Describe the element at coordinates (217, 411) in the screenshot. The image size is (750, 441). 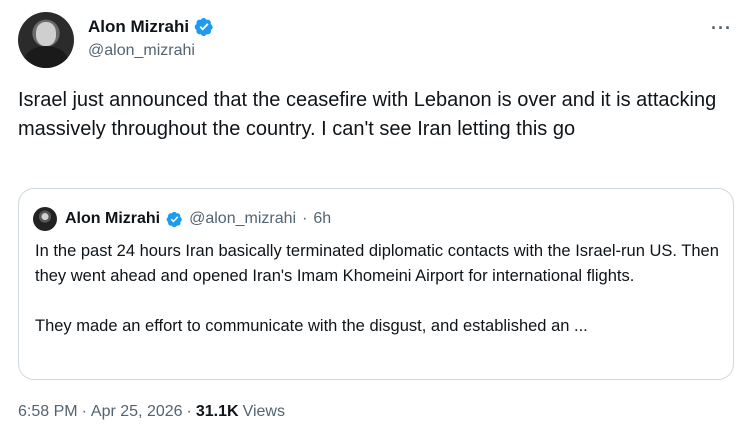
I see `views-count: 31.1K` at that location.